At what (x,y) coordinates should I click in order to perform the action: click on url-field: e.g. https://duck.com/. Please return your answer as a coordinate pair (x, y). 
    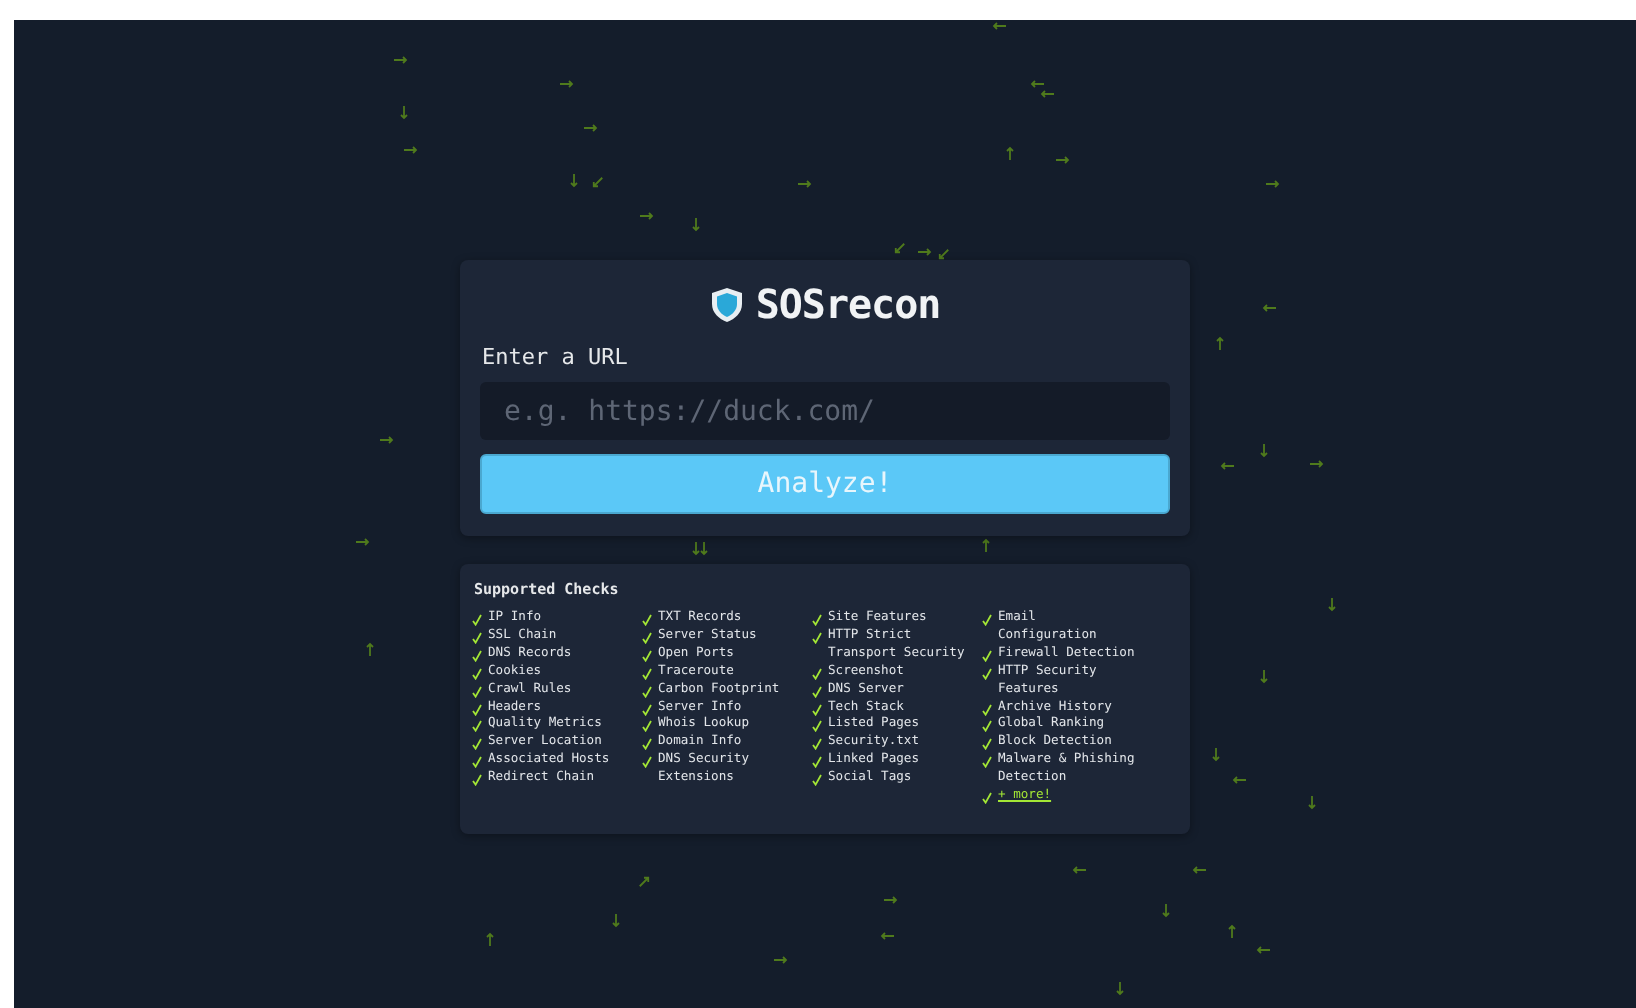
    Looking at the image, I should click on (825, 411).